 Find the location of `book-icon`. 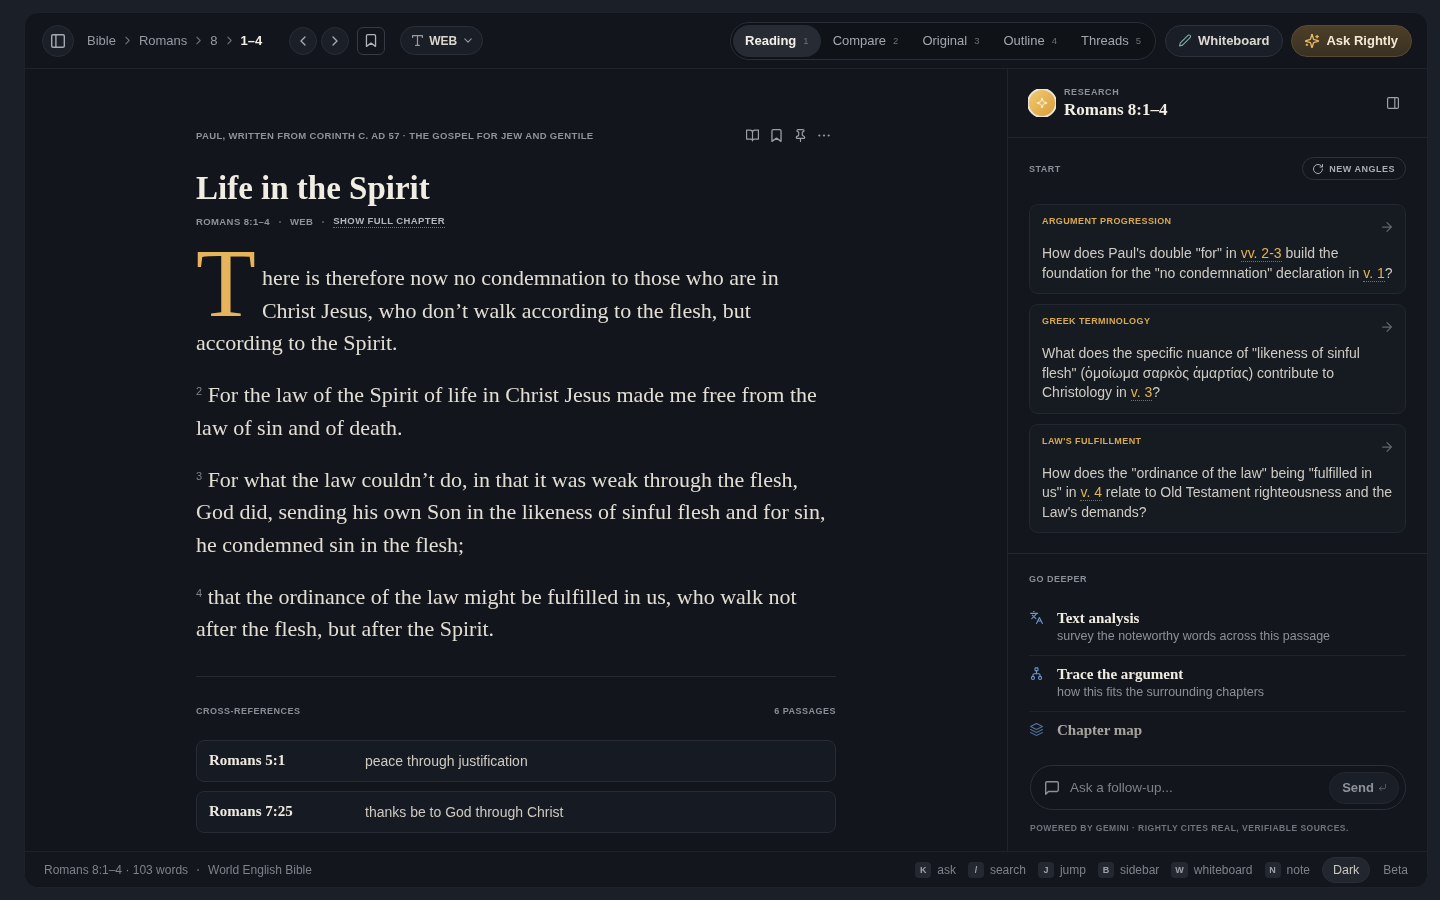

book-icon is located at coordinates (752, 135).